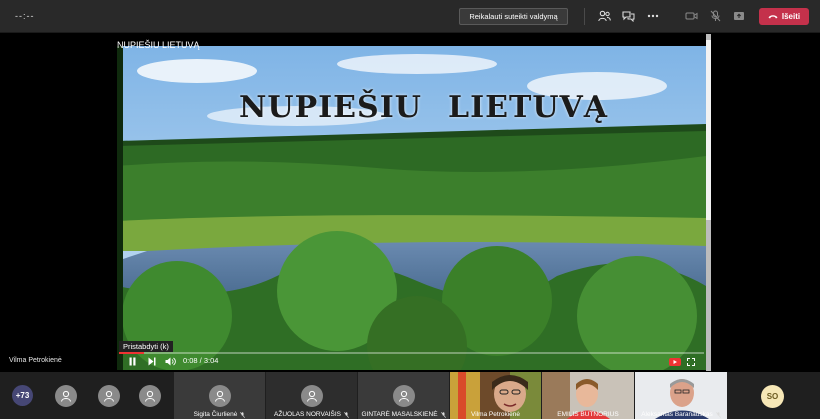 Image resolution: width=820 pixels, height=419 pixels. Describe the element at coordinates (132, 361) in the screenshot. I see `pause-icon` at that location.